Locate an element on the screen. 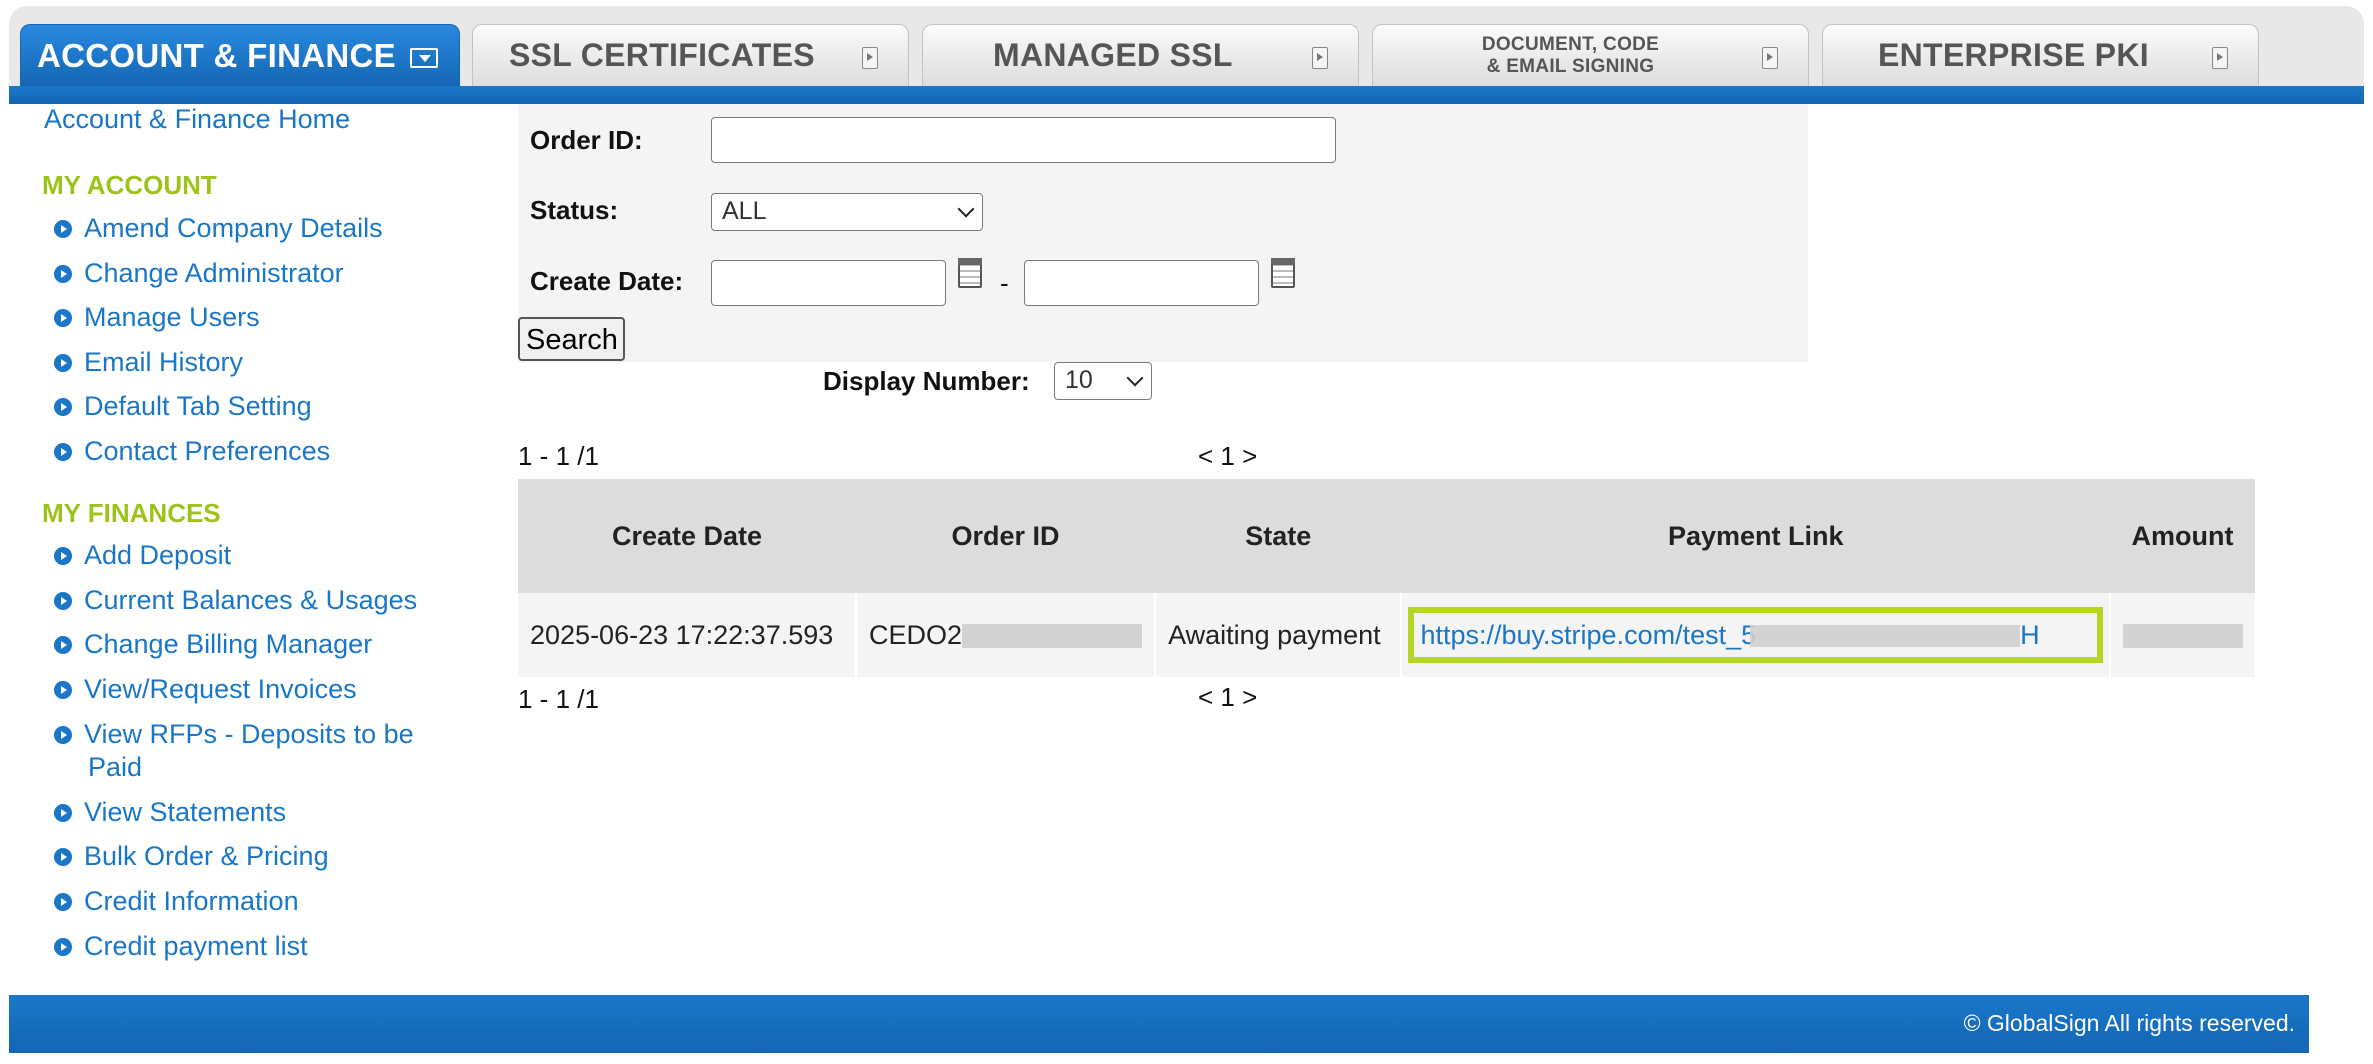 The height and width of the screenshot is (1064, 2373). display-number-label: Display Number: is located at coordinates (926, 381).